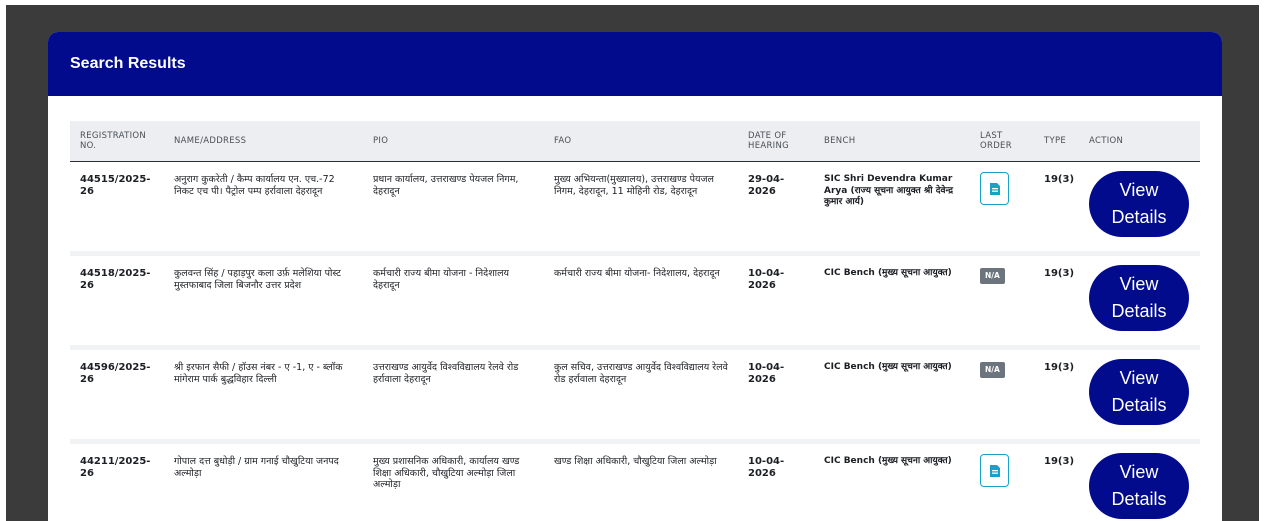 Image resolution: width=1265 pixels, height=521 pixels. Describe the element at coordinates (263, 141) in the screenshot. I see `col-name-address: NAME/ADDRESS` at that location.